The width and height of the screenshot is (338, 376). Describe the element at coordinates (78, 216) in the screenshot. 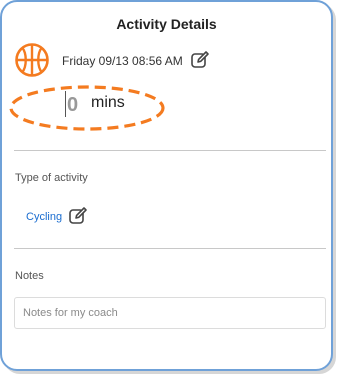

I see `edit-activity-type-icon` at that location.